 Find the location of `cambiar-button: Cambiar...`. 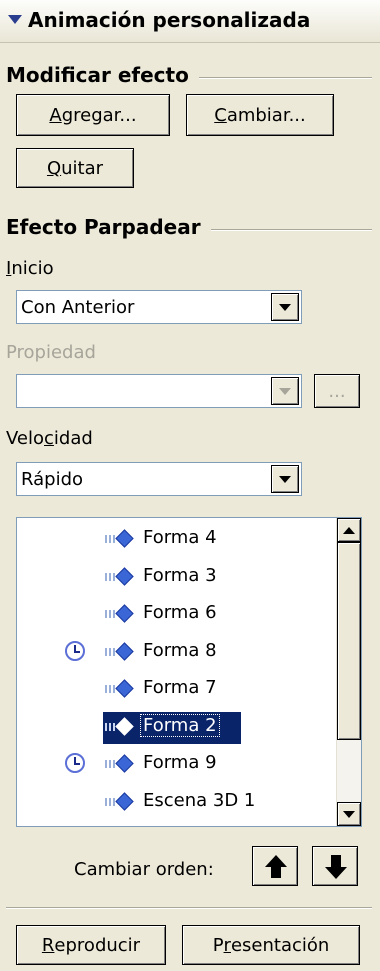

cambiar-button: Cambiar... is located at coordinates (260, 115).